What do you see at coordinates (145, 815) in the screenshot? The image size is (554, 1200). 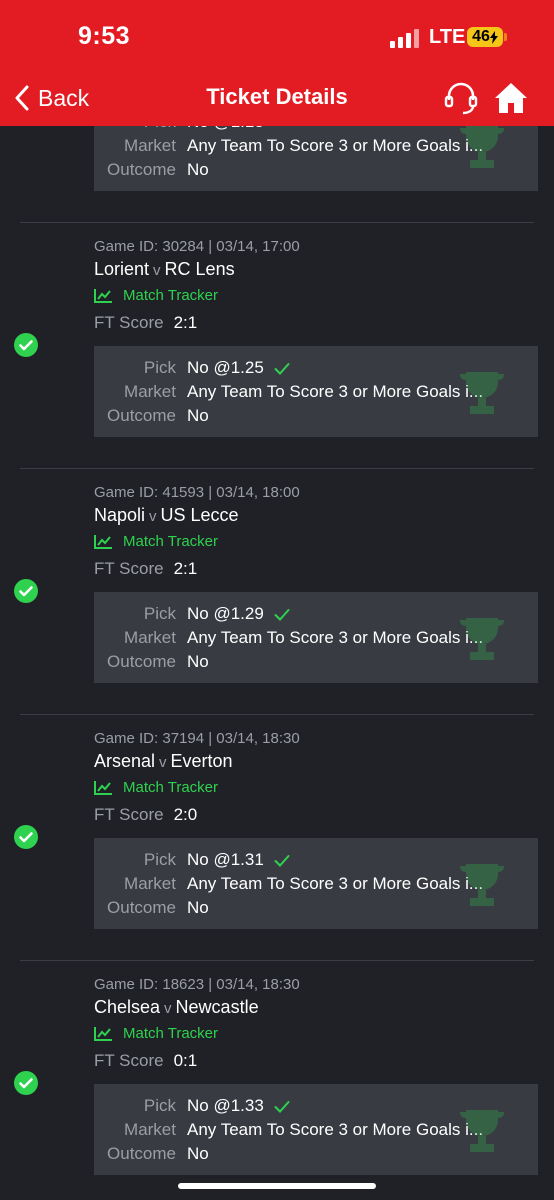 I see `ft-score: FT Score 2:0` at bounding box center [145, 815].